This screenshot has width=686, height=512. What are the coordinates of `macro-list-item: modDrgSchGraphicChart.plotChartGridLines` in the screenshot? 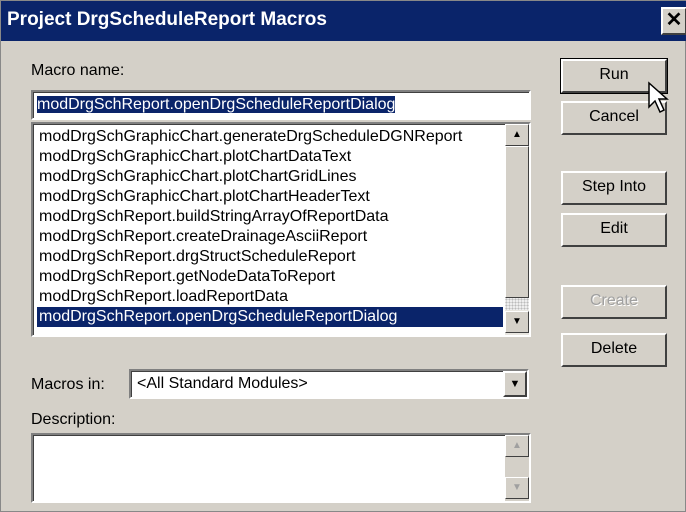 It's located at (270, 177).